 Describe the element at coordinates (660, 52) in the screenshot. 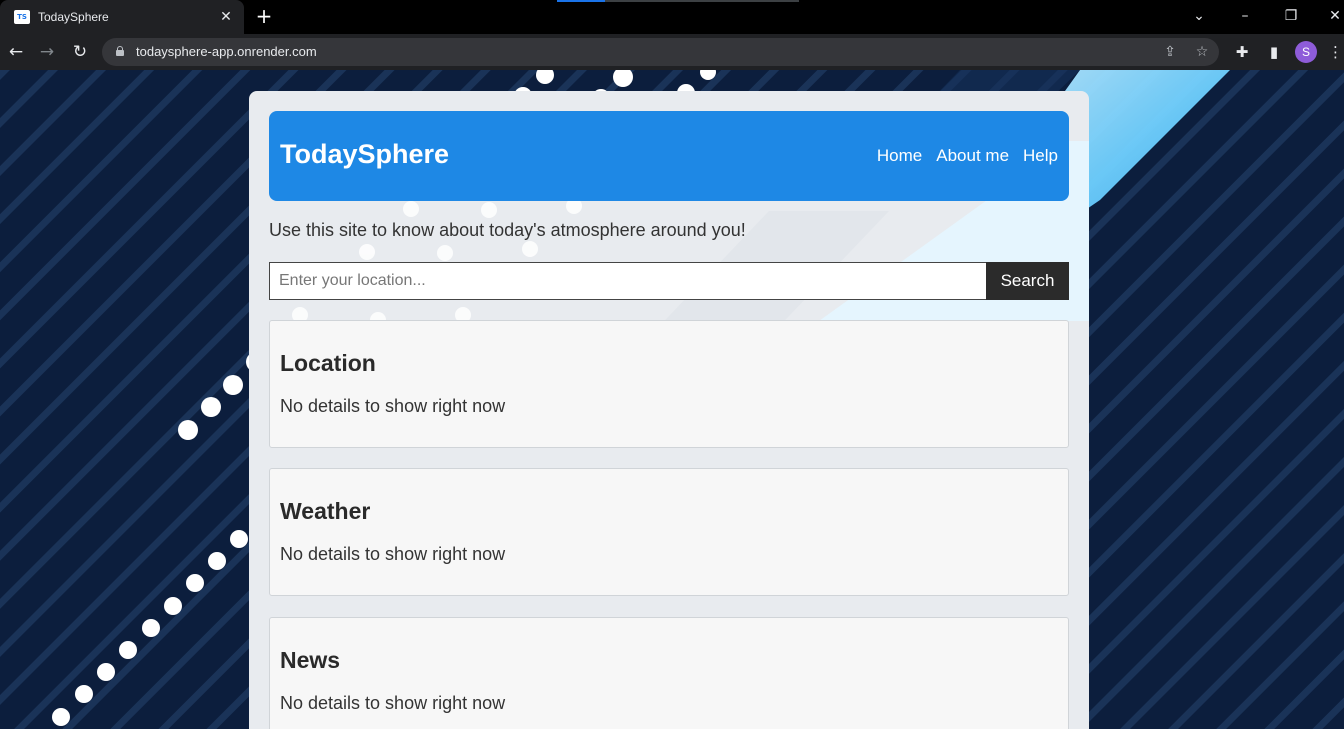

I see `address-bar: todaysphere-app.onrender.com ⇪ ☆` at that location.